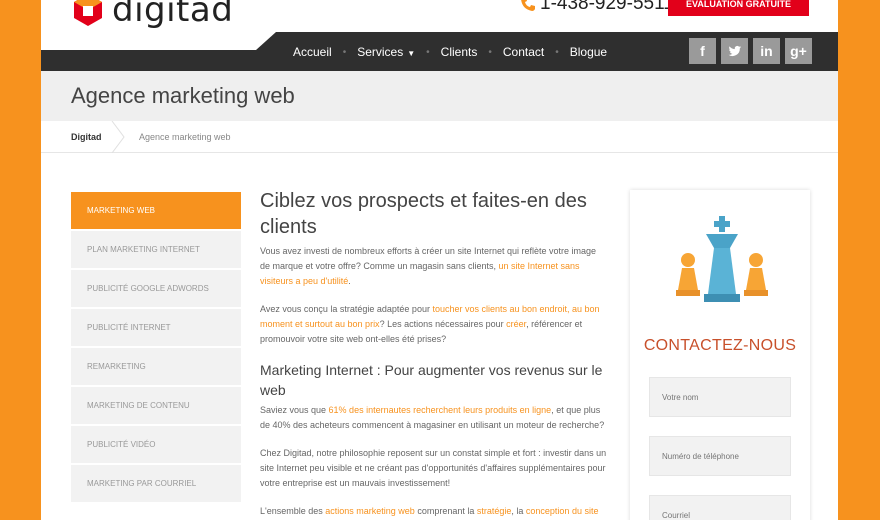 The image size is (880, 520). Describe the element at coordinates (312, 52) in the screenshot. I see `nav-item-accueil: Accueil` at that location.